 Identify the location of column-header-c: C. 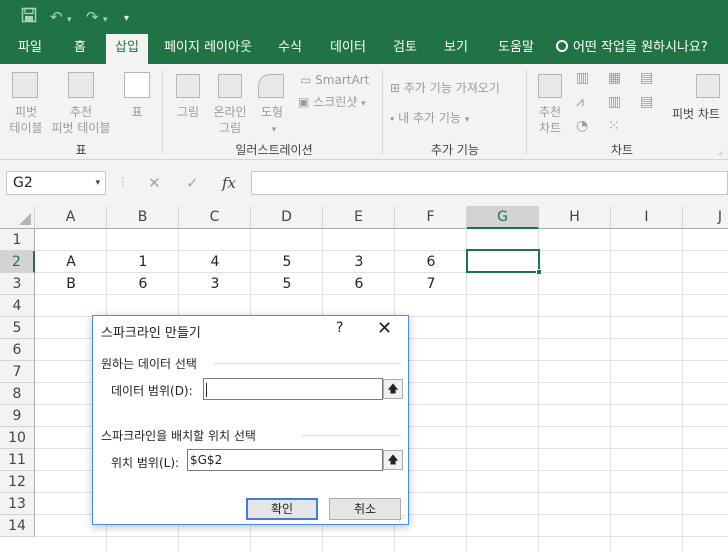
(215, 217).